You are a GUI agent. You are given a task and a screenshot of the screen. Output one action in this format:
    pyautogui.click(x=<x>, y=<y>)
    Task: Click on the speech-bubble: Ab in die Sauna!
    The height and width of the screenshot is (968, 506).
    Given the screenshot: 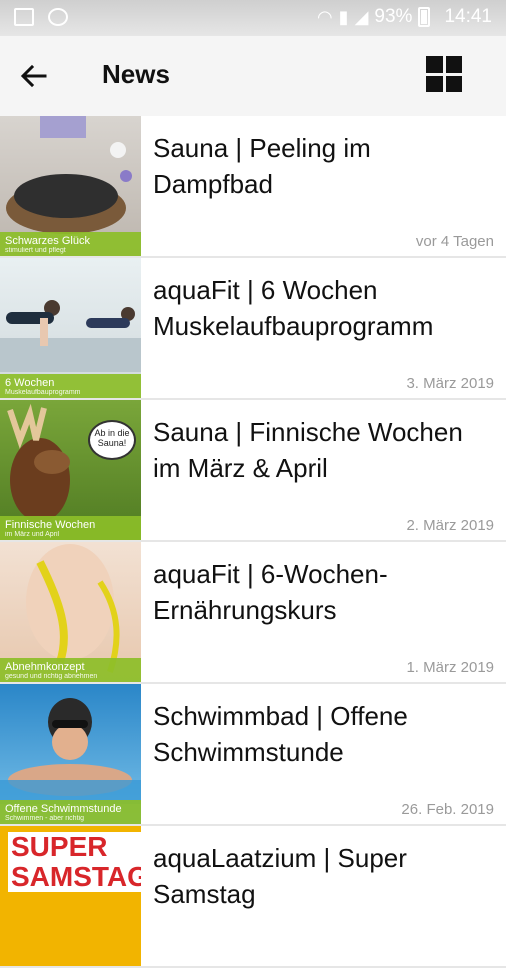 What is the action you would take?
    pyautogui.click(x=112, y=440)
    